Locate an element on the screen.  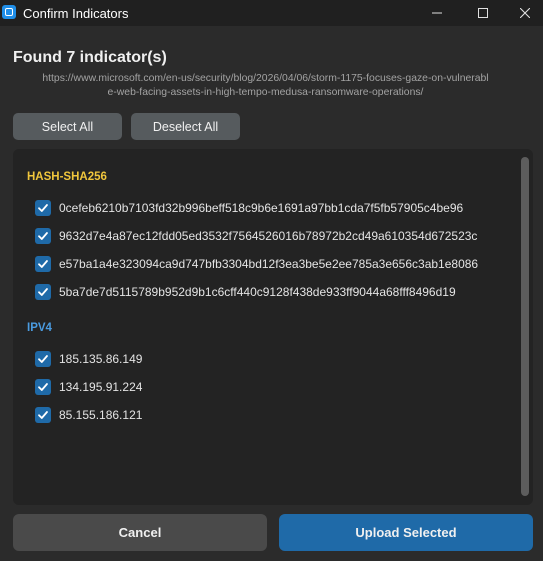
maximize-icon is located at coordinates (483, 13).